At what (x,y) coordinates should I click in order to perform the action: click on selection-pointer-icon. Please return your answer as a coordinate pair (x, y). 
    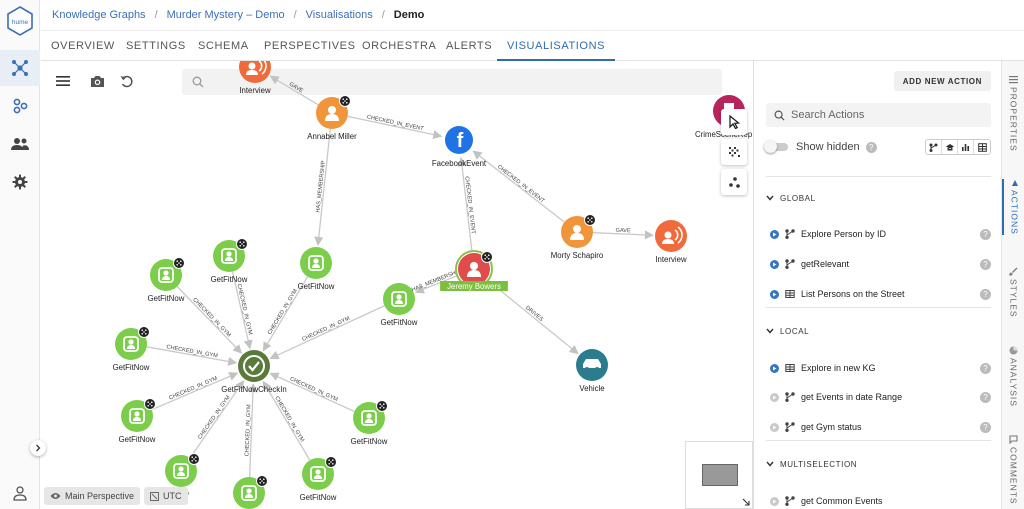
    Looking at the image, I should click on (734, 122).